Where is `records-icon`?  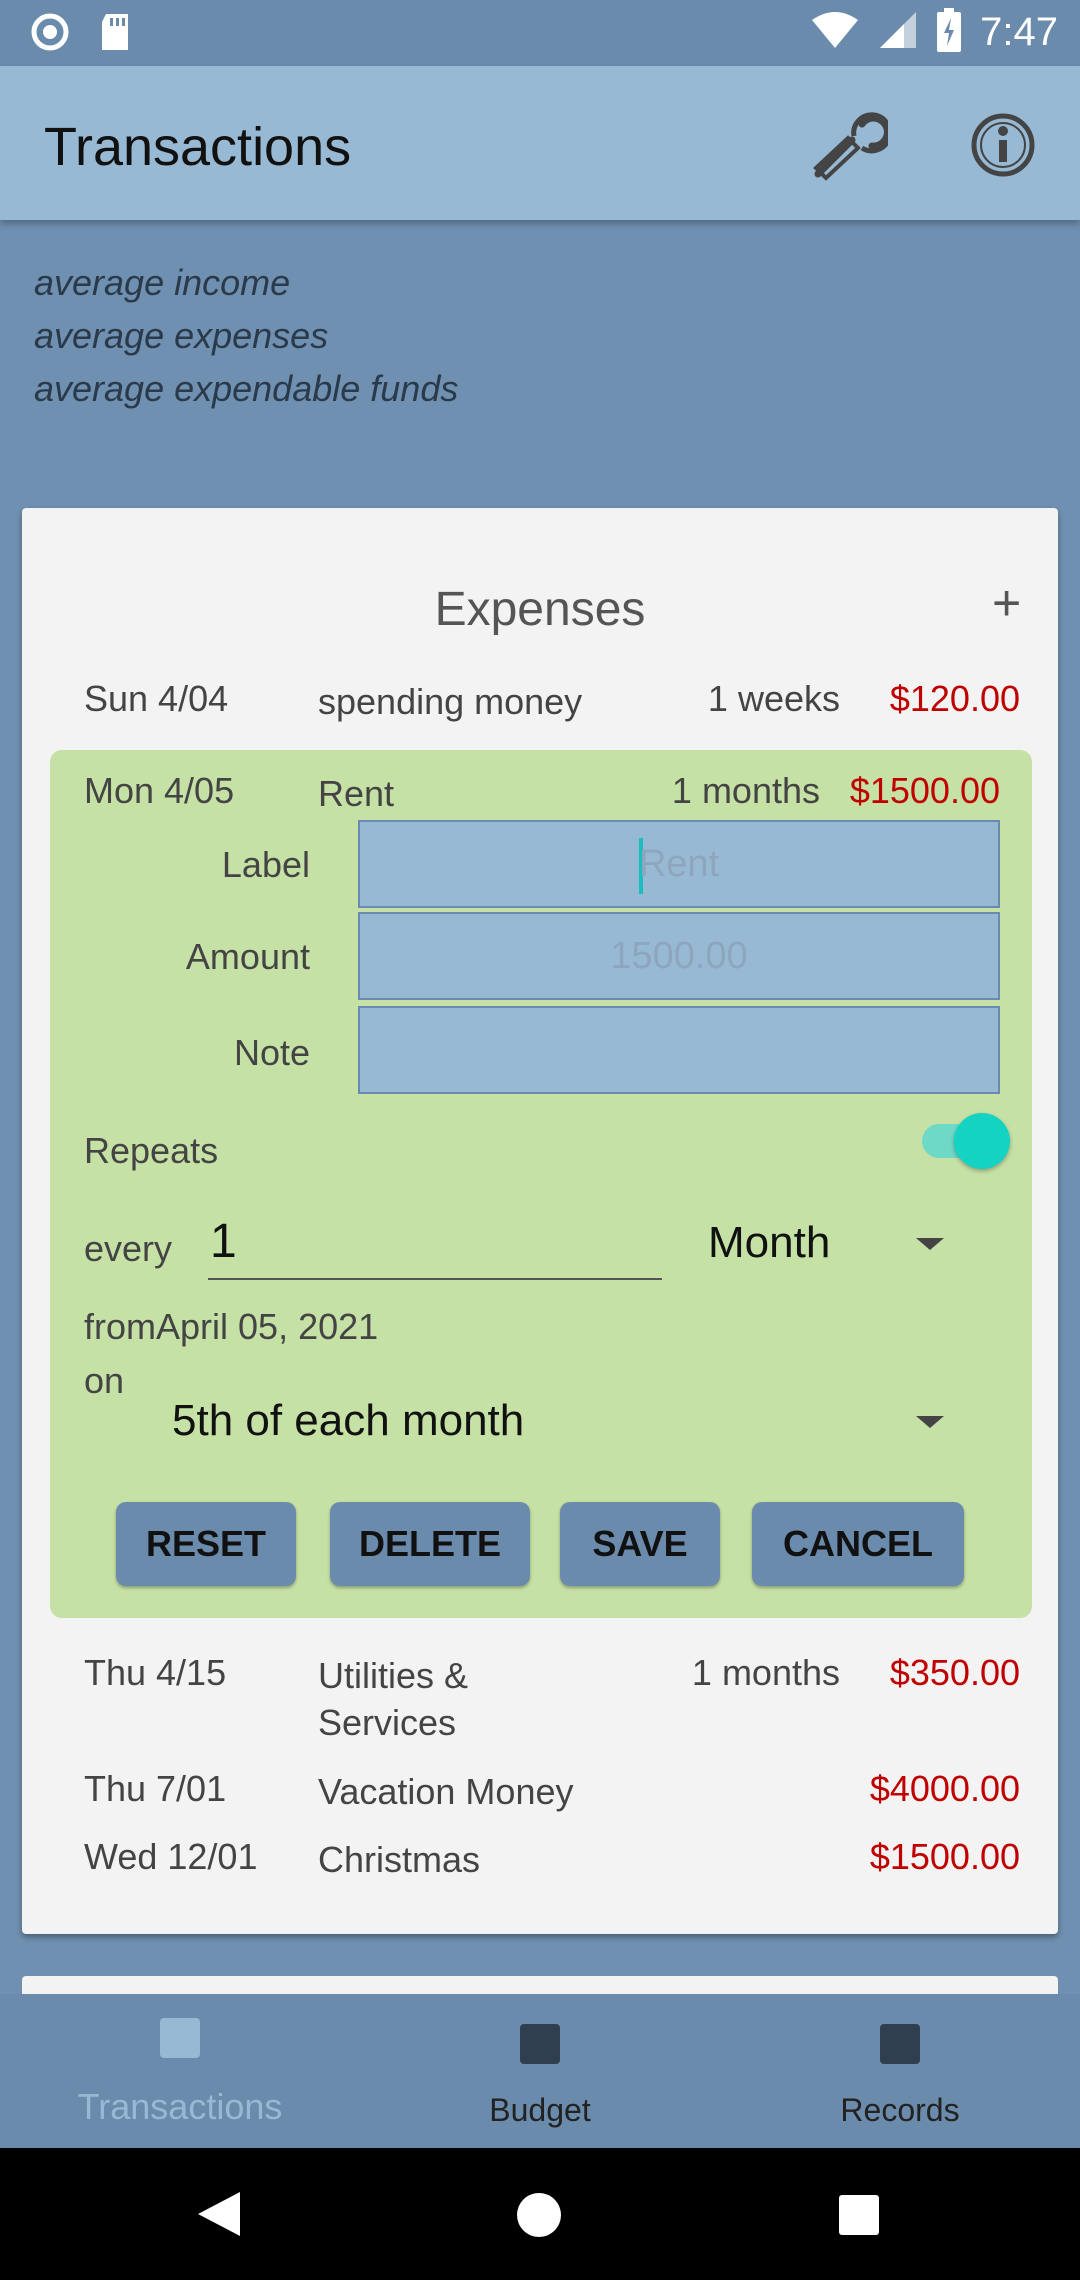 records-icon is located at coordinates (900, 2044).